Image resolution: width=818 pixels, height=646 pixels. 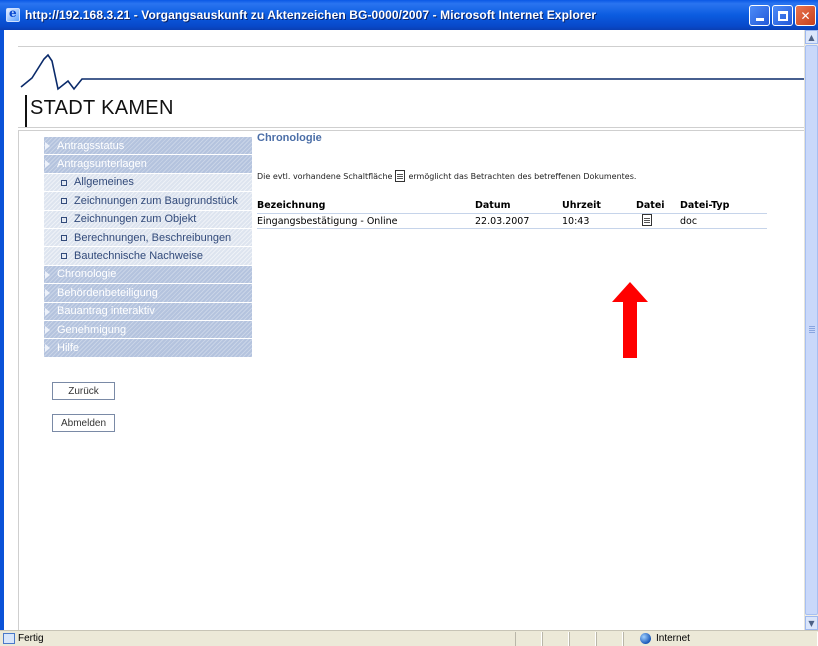 I want to click on cell-bezeichnung: Eingangsbestätigung - Online, so click(x=327, y=221).